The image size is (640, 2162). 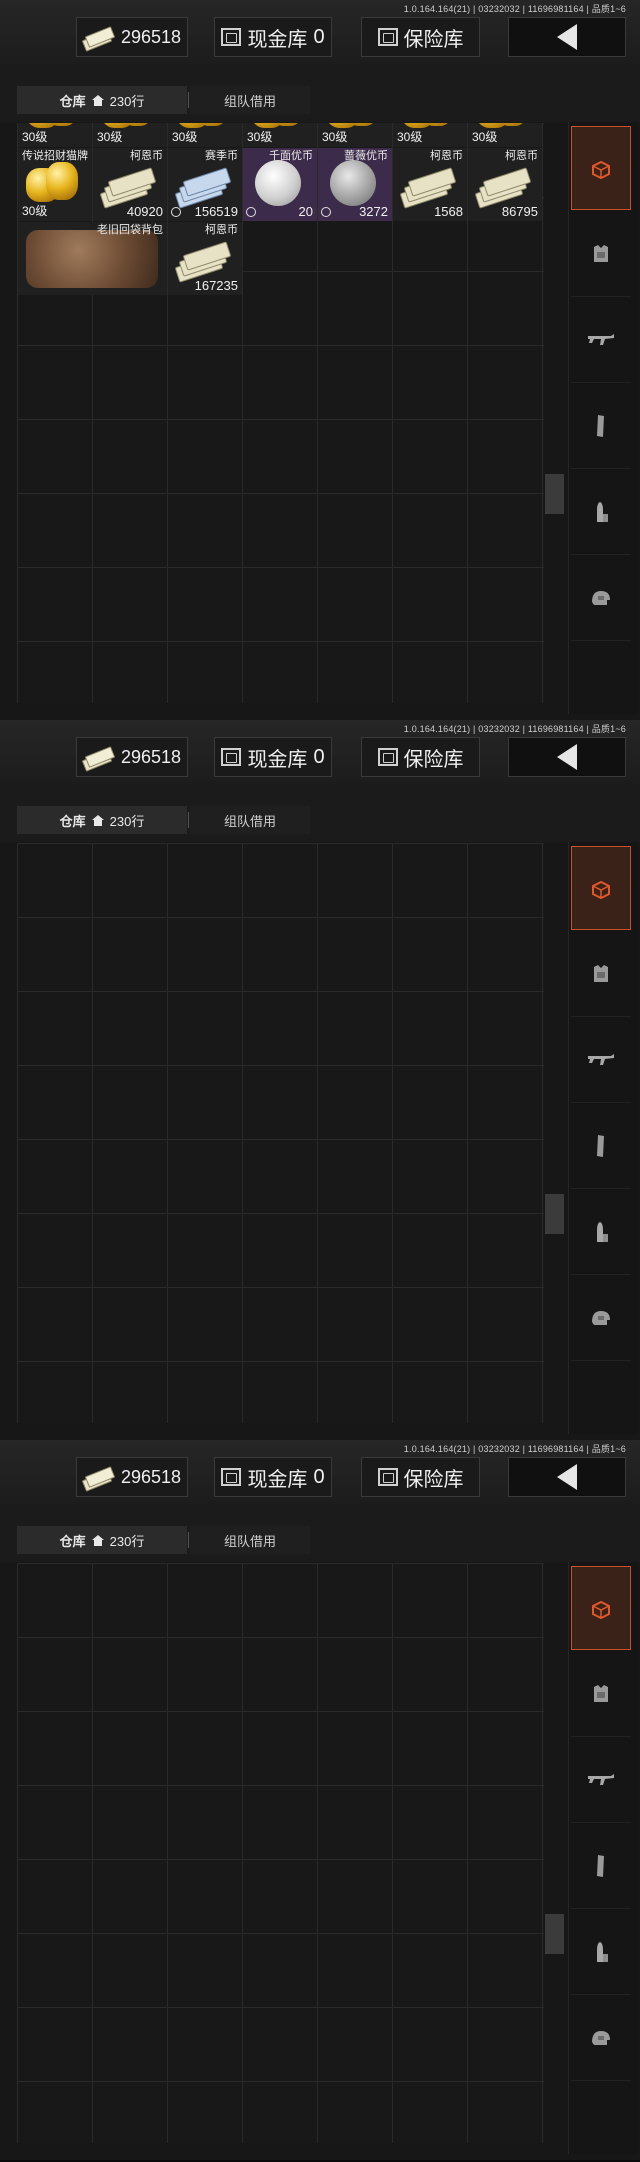 I want to click on inventory-item: 柯恩币 86795, so click(x=505, y=184).